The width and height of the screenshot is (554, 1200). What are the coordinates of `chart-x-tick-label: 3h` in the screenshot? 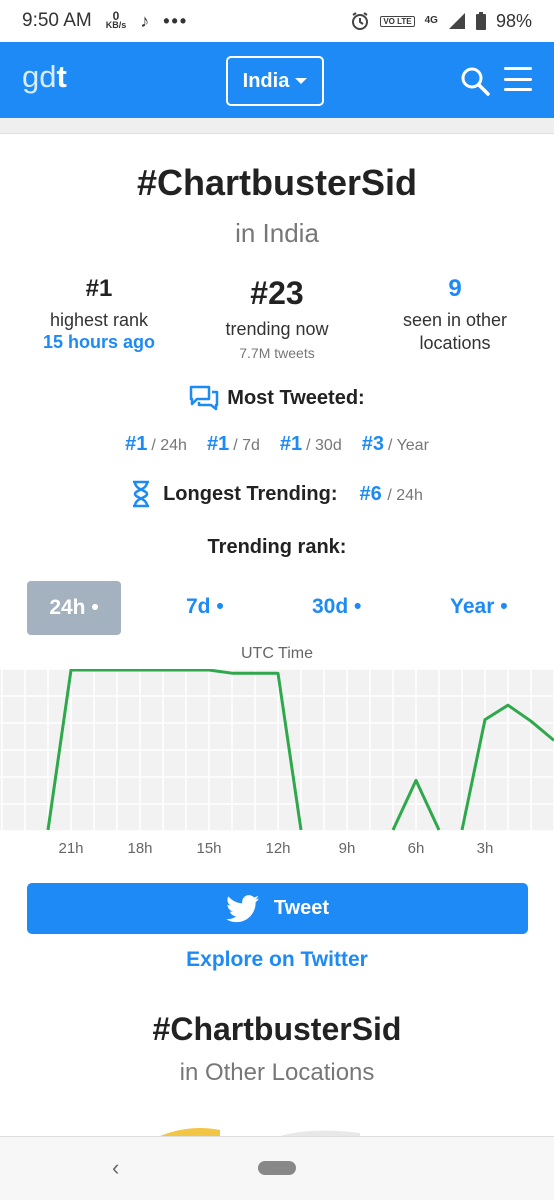 It's located at (485, 848).